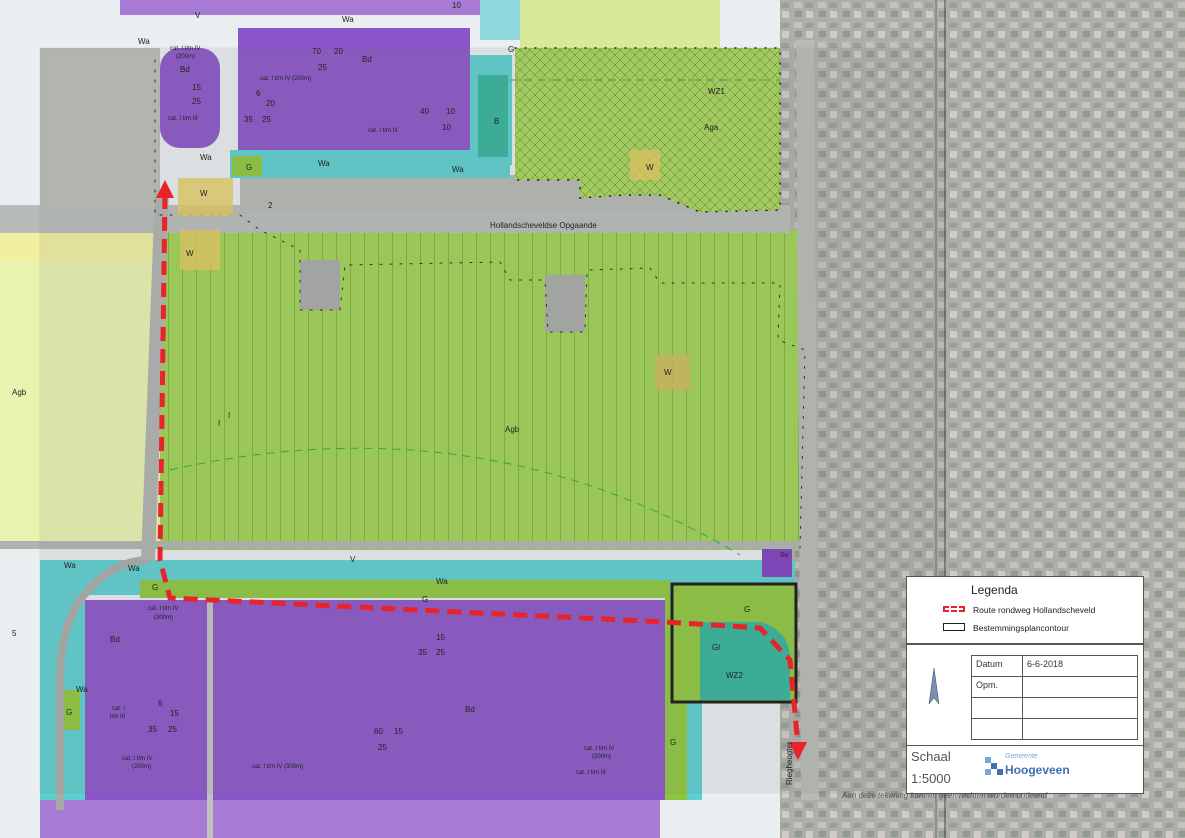 The height and width of the screenshot is (838, 1185). What do you see at coordinates (934, 686) in the screenshot?
I see `north-arrow-icon` at bounding box center [934, 686].